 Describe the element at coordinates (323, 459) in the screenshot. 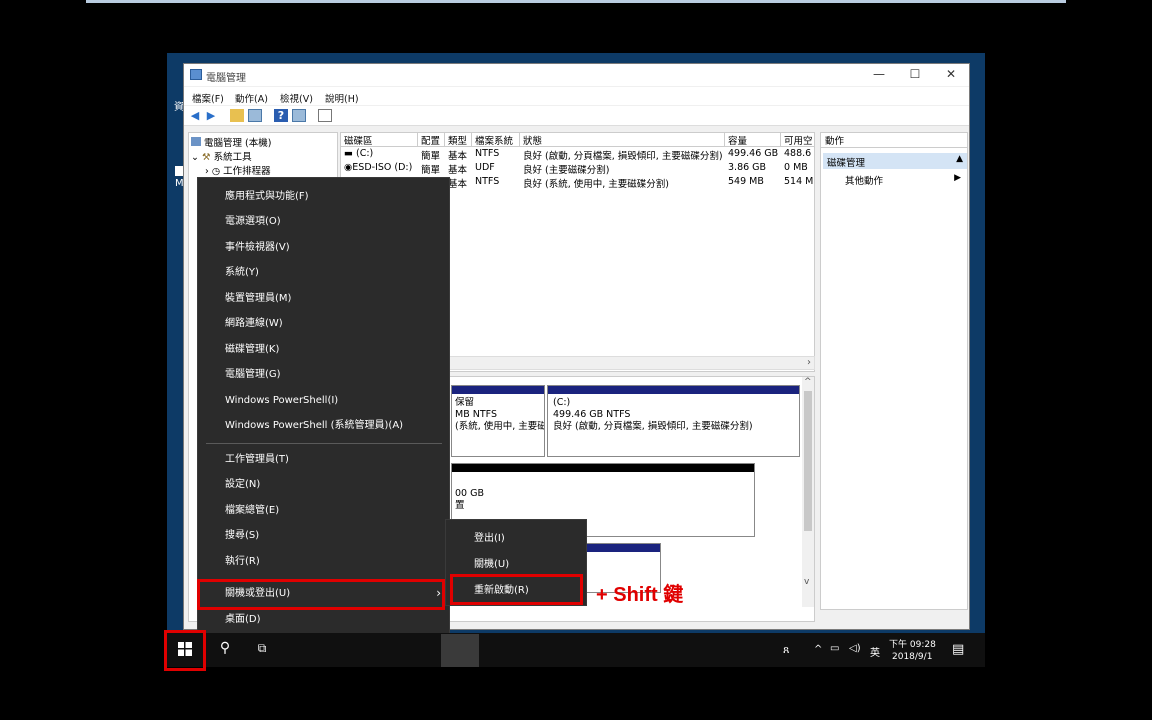

I see `menu-task-manager: 工作管理員(T)` at that location.